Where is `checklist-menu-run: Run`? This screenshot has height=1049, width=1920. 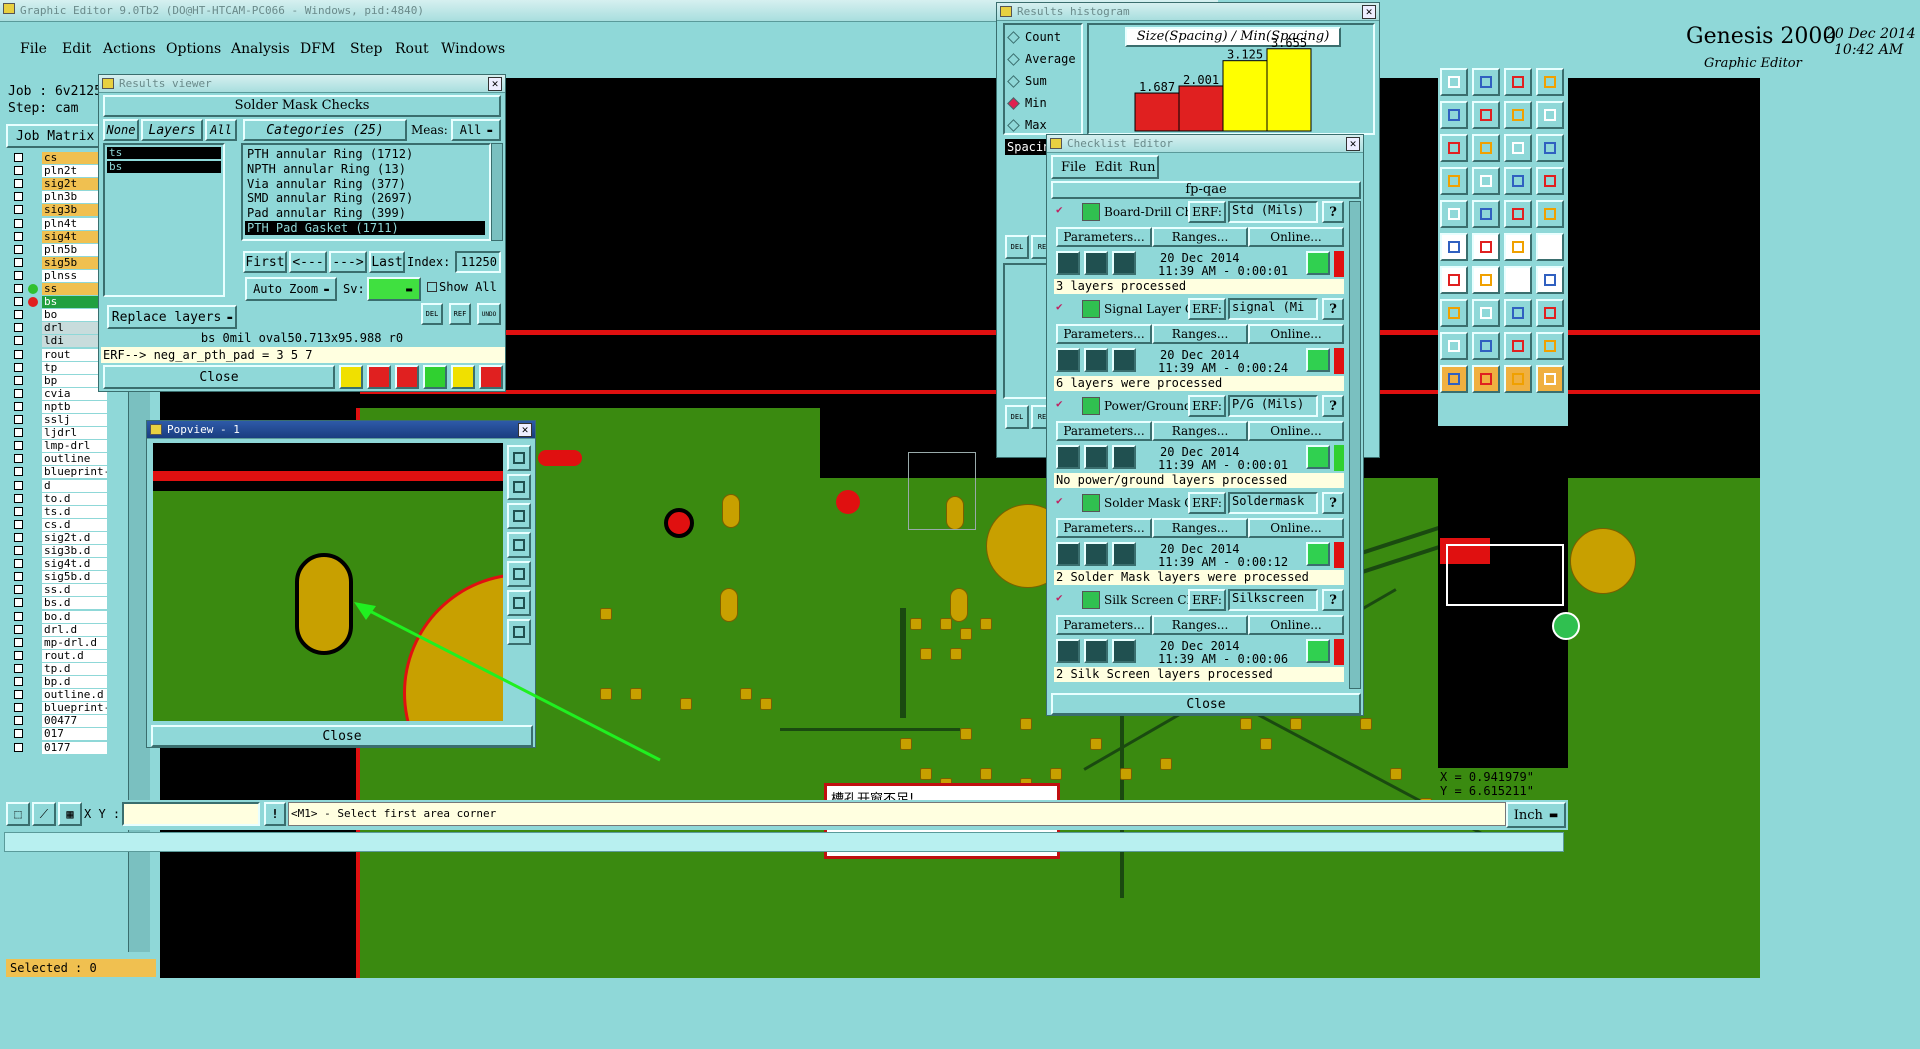
checklist-menu-run: Run is located at coordinates (1142, 167).